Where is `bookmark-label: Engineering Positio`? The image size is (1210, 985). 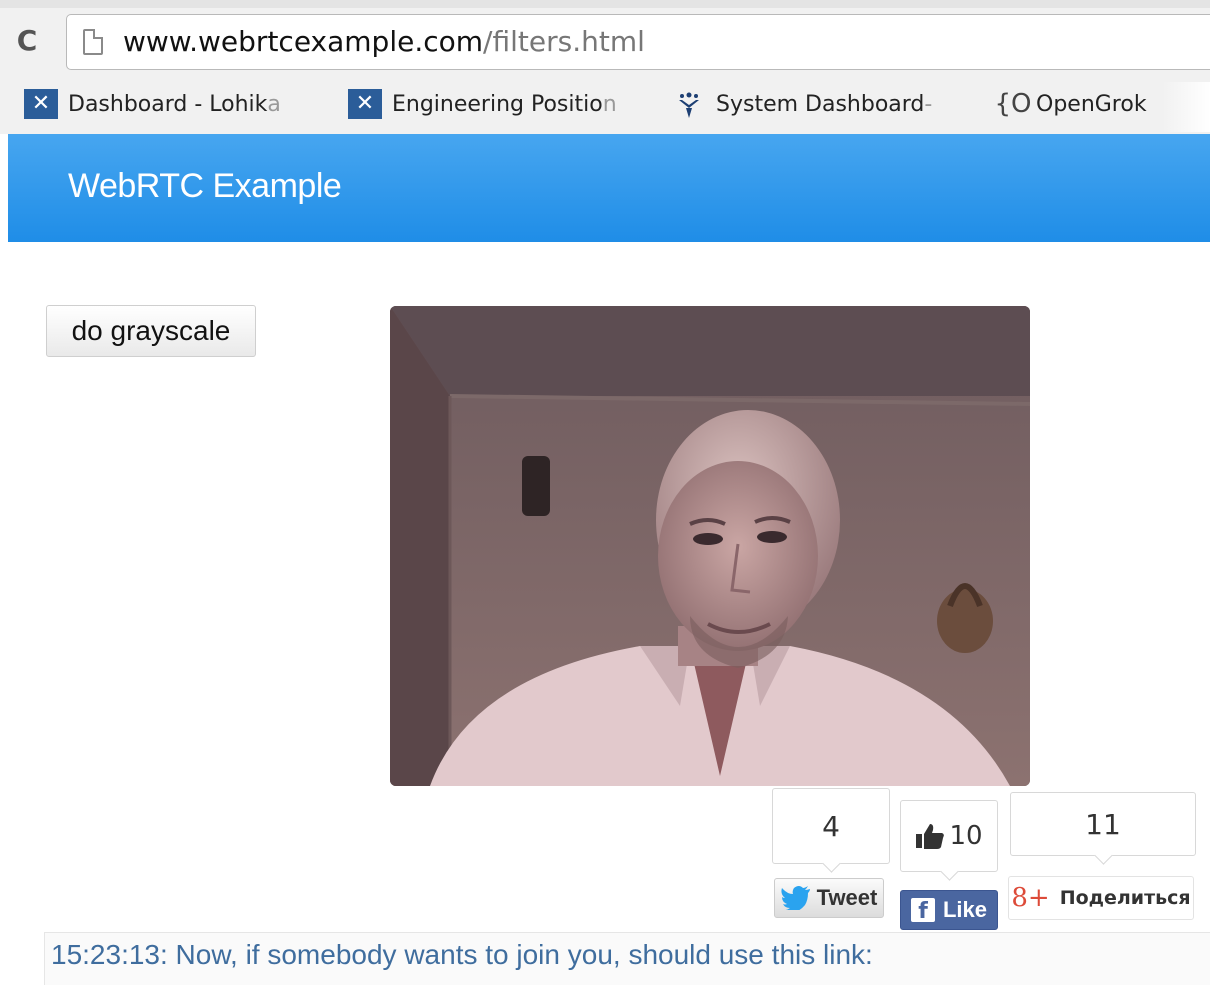 bookmark-label: Engineering Positio is located at coordinates (497, 104).